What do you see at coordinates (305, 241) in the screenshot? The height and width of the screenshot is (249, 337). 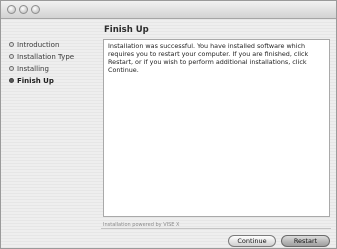 I see `restart-button: Restart` at bounding box center [305, 241].